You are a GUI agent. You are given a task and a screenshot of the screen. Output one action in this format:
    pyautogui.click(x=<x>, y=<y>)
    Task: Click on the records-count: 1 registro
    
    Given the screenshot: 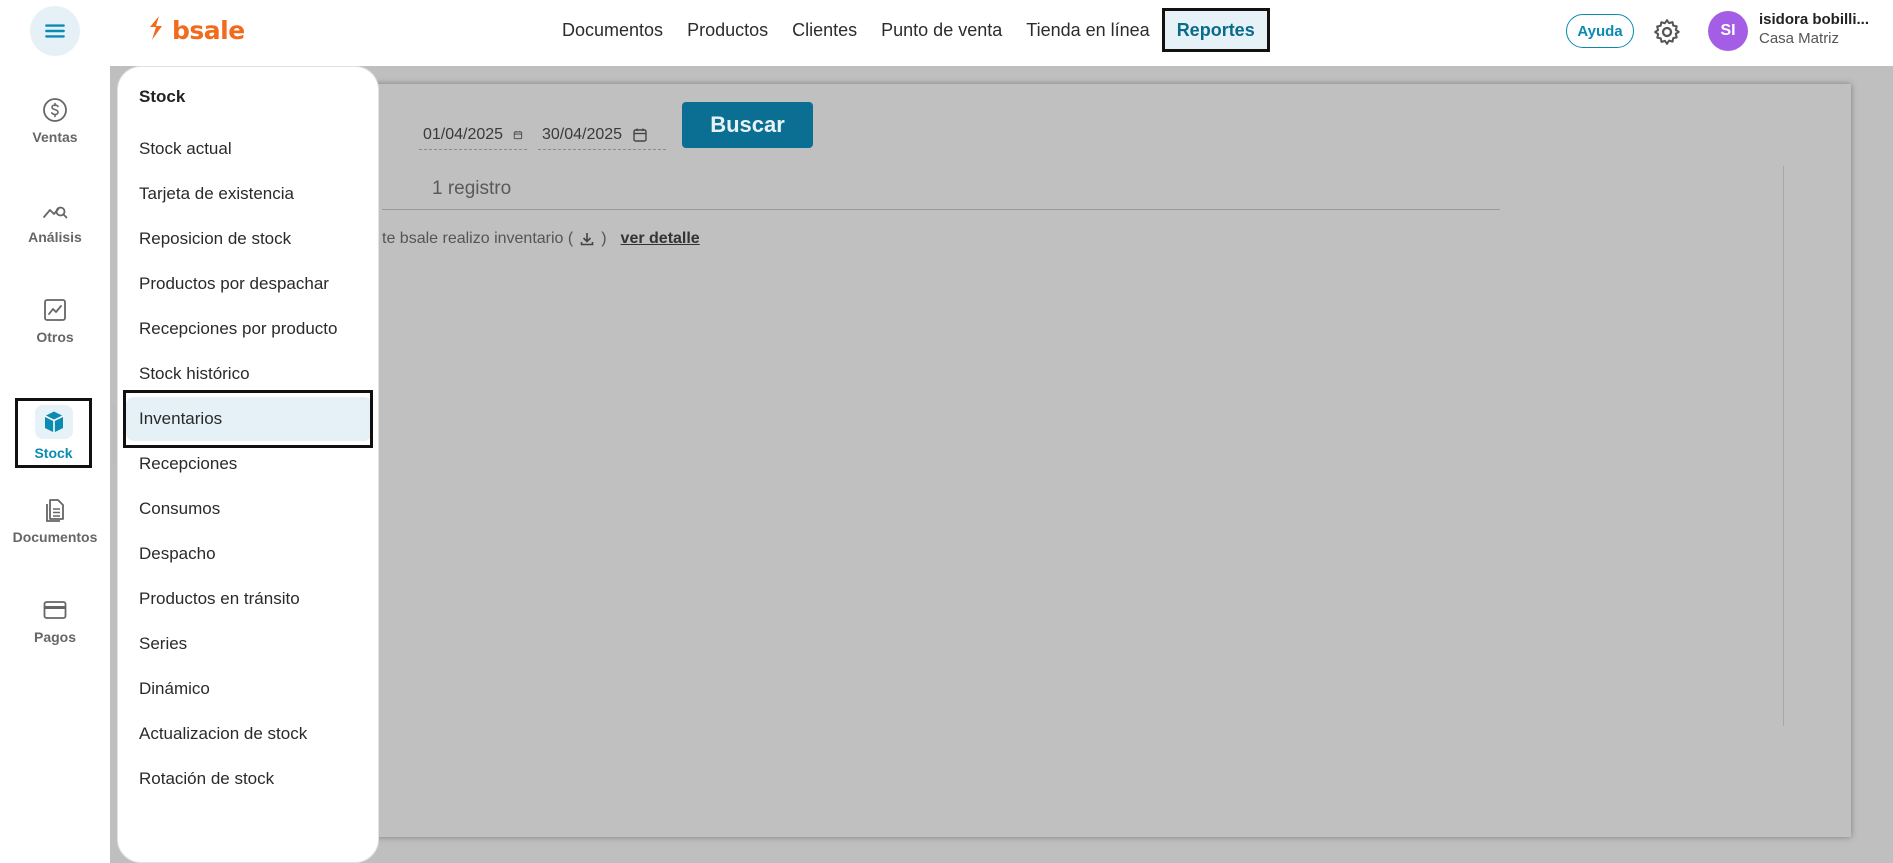 What is the action you would take?
    pyautogui.click(x=941, y=194)
    